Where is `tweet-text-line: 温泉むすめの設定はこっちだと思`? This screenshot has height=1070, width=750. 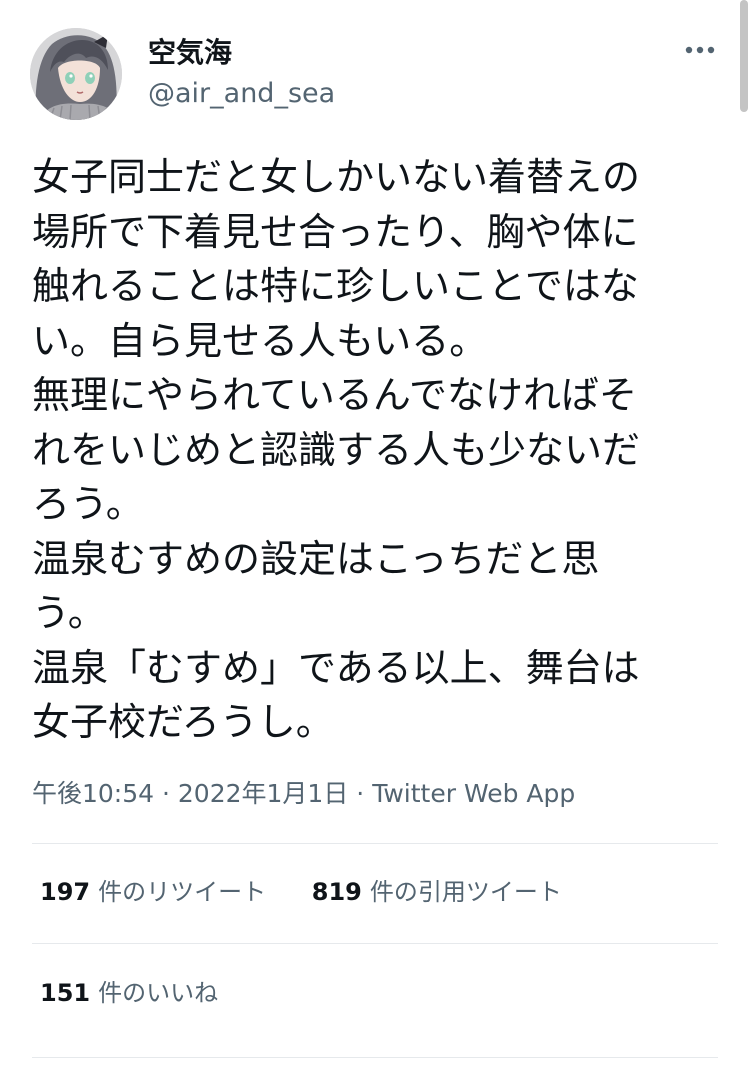 tweet-text-line: 温泉むすめの設定はこっちだと思 is located at coordinates (316, 558).